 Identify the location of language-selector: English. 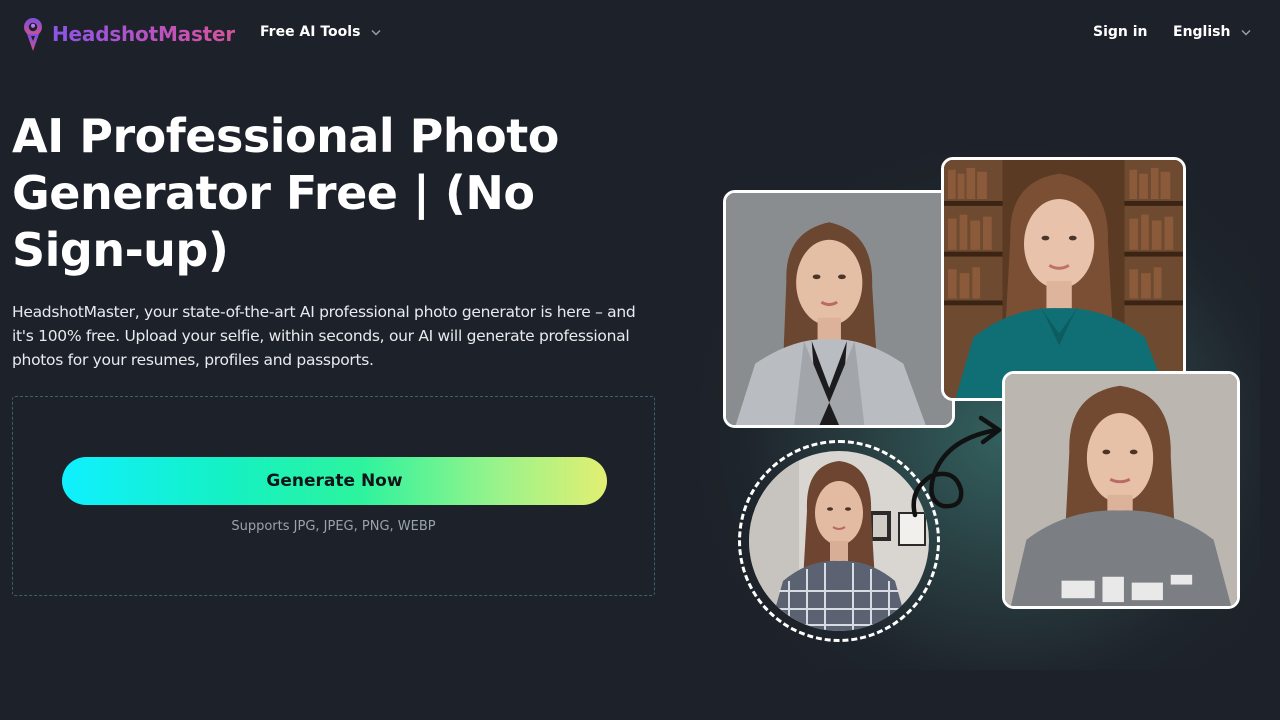
(1212, 32).